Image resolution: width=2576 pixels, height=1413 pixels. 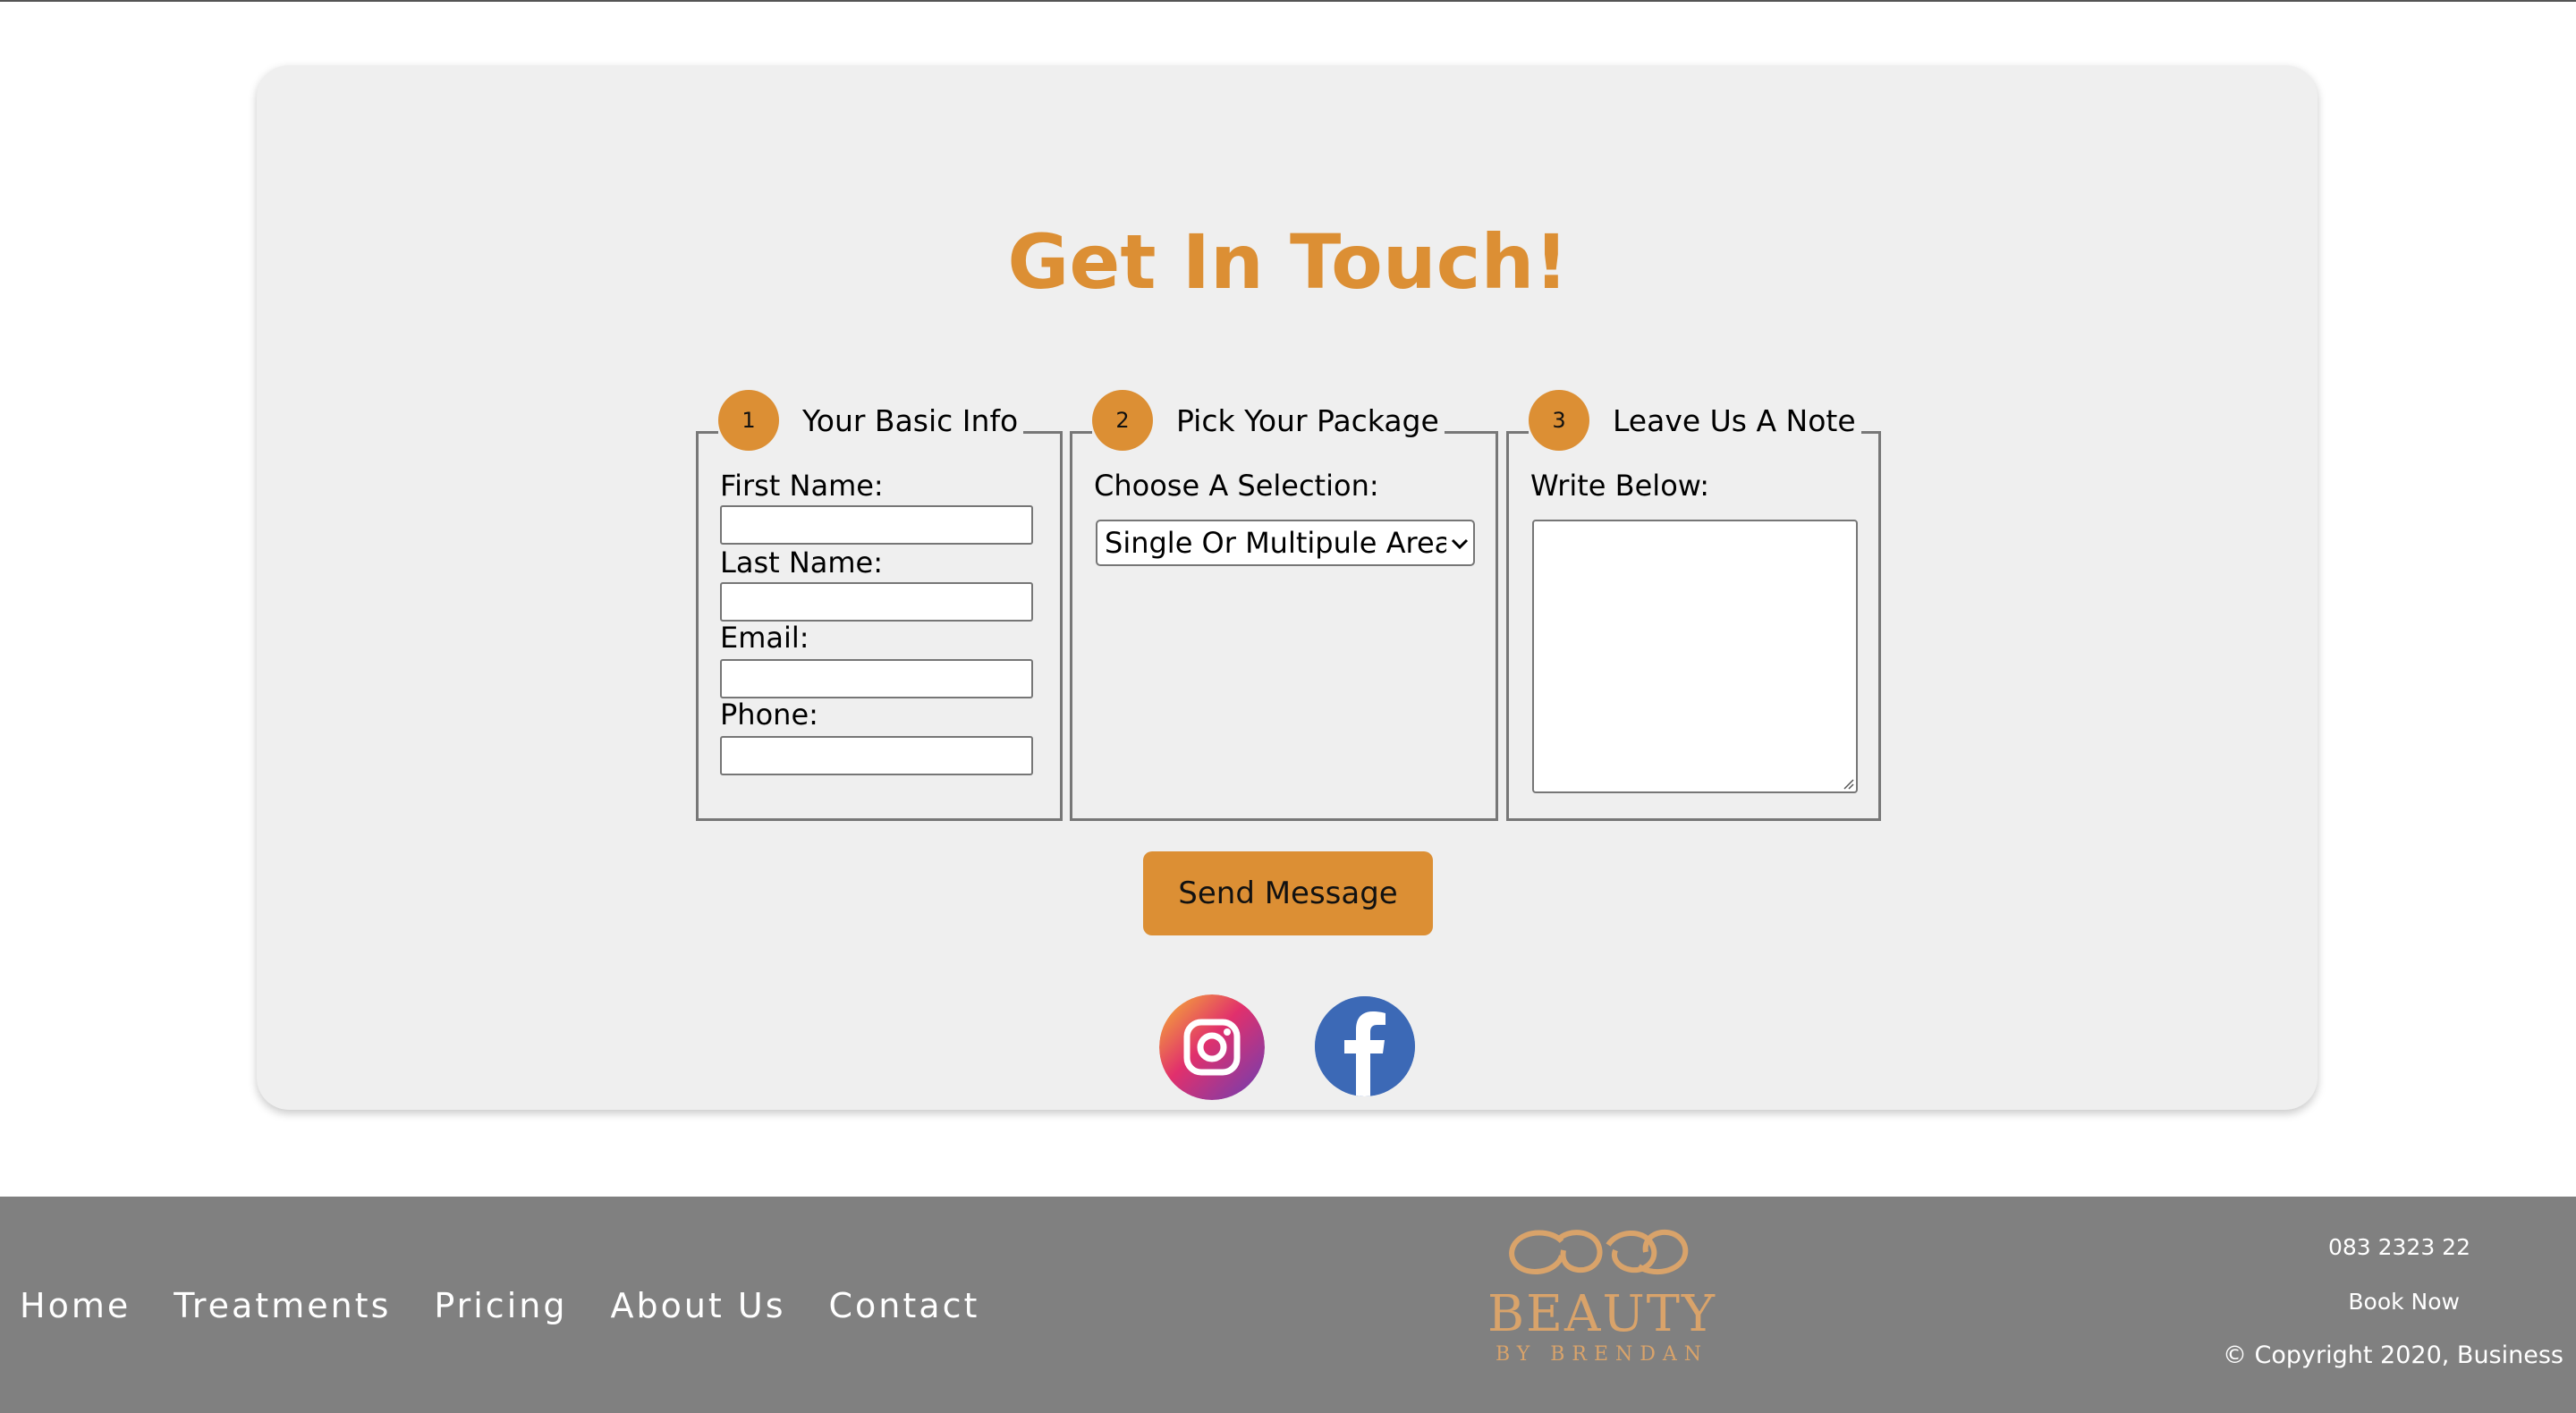 I want to click on step-3-legend: 3 Leave Us A Note, so click(x=1695, y=420).